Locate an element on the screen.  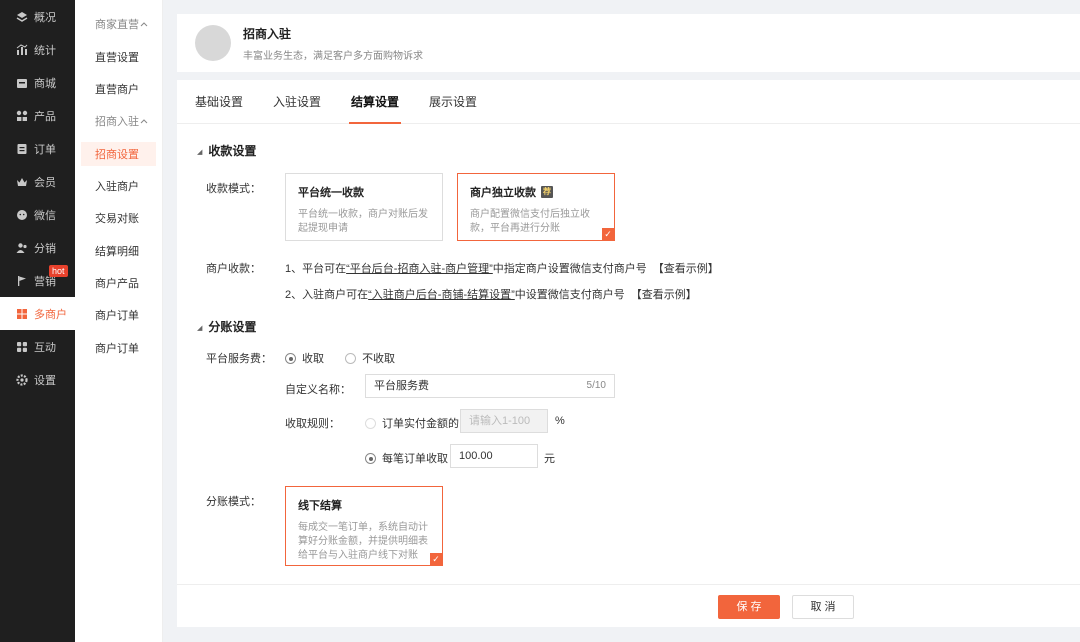
merchant-path-link: “入驻商户后台-商铺-结算设置” is located at coordinates (441, 295).